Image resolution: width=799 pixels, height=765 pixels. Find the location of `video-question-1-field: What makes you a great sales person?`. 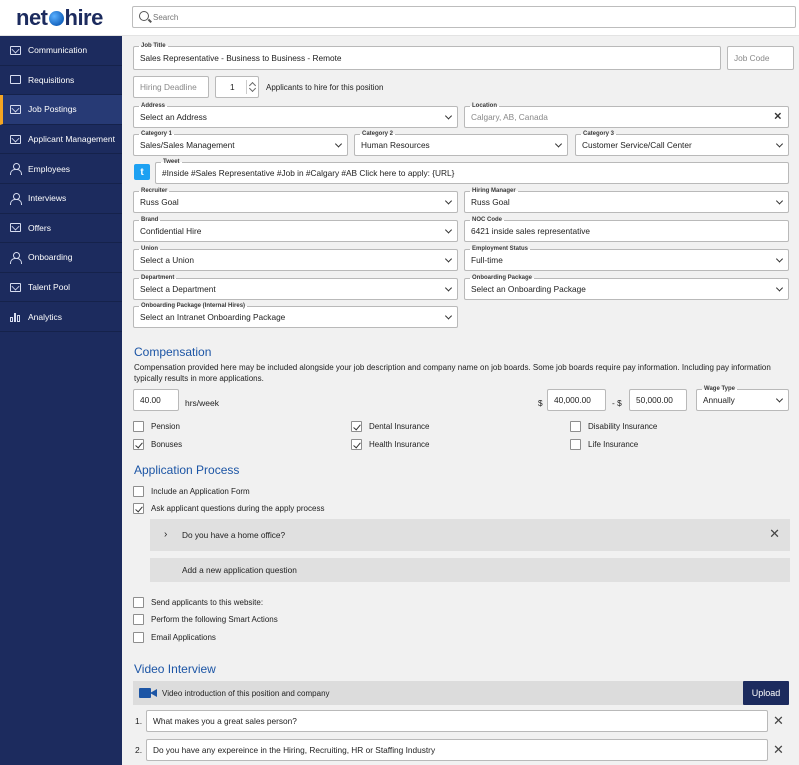

video-question-1-field: What makes you a great sales person? is located at coordinates (457, 721).